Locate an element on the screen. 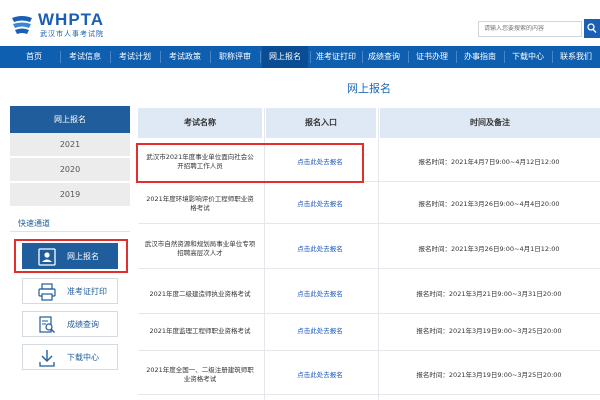 Image resolution: width=600 pixels, height=400 pixels. nav-item-title-review: 职称评审 is located at coordinates (235, 57).